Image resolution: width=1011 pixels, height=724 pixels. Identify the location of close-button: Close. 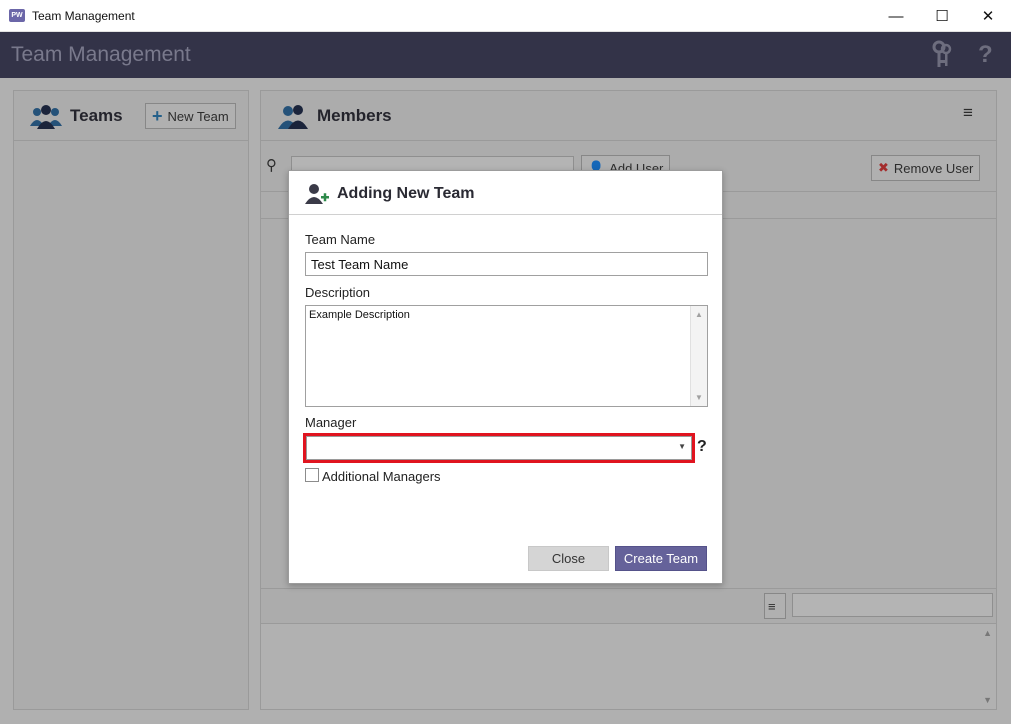
(568, 558).